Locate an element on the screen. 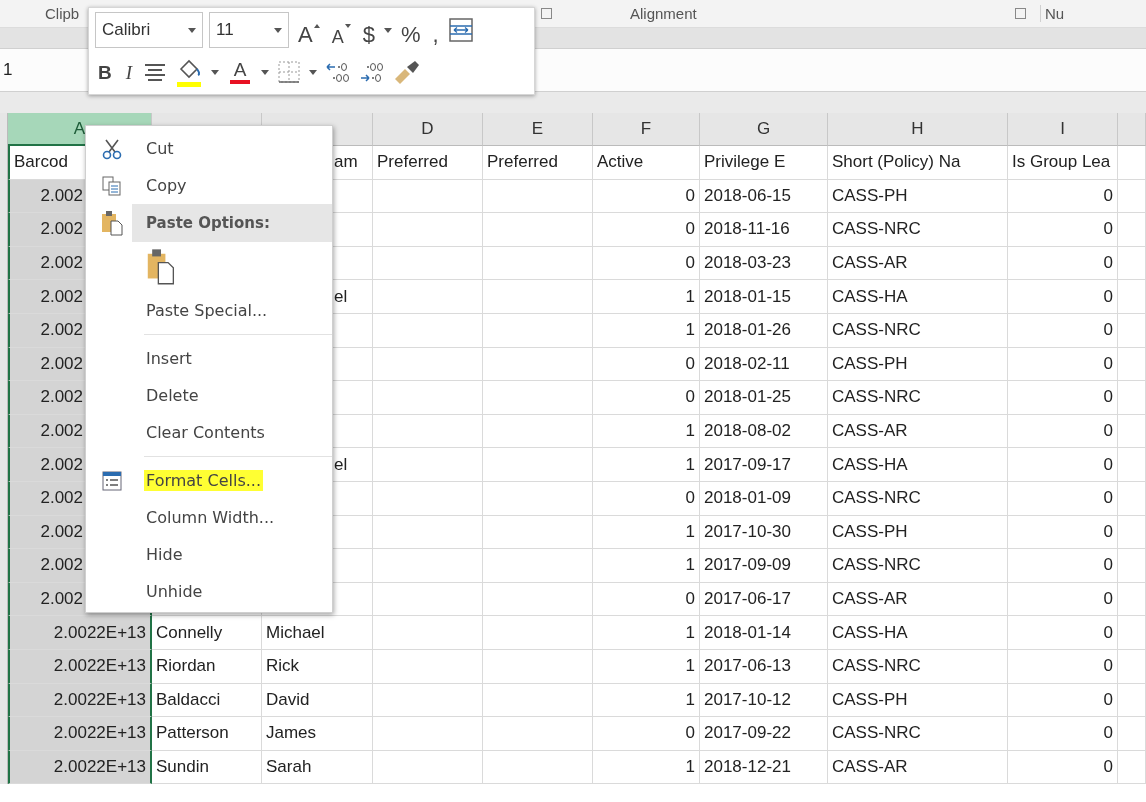  table-cell: 2018-02-11 is located at coordinates (764, 364).